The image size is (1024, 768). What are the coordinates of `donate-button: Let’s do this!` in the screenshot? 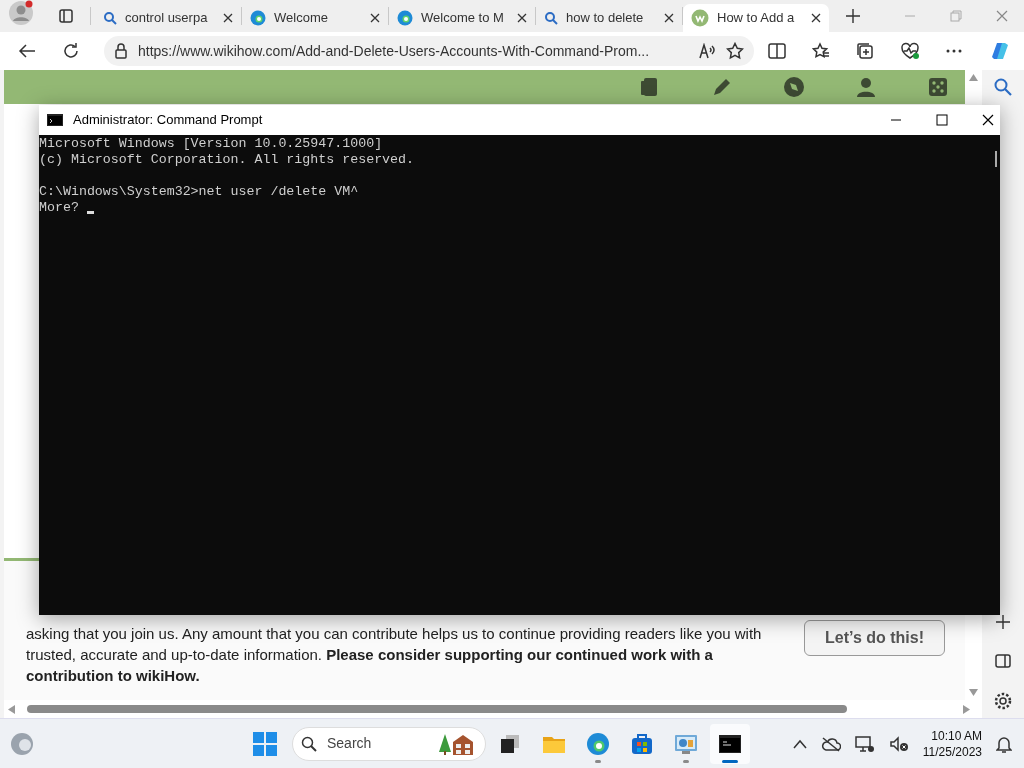 It's located at (874, 638).